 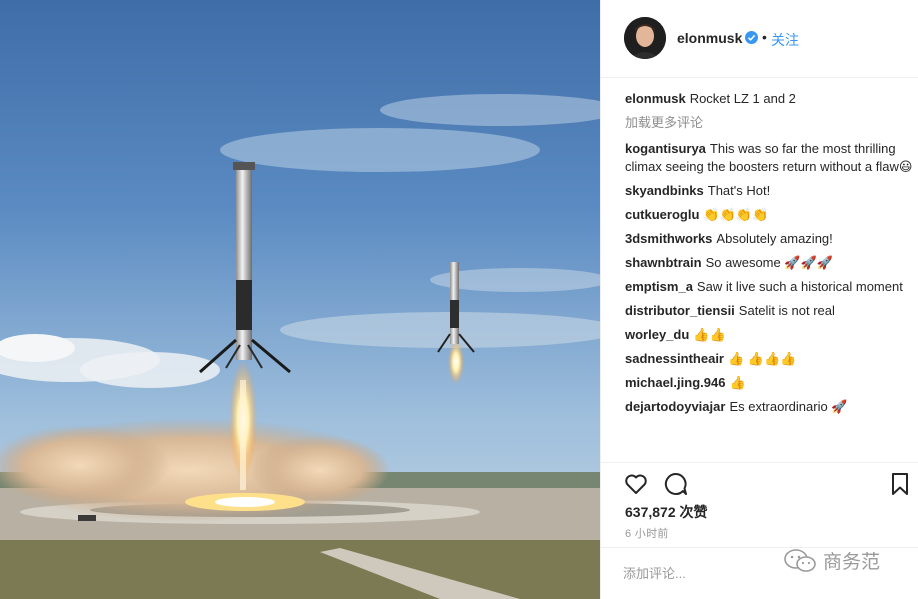 What do you see at coordinates (680, 310) in the screenshot?
I see `comment-username: distributor_tiensii` at bounding box center [680, 310].